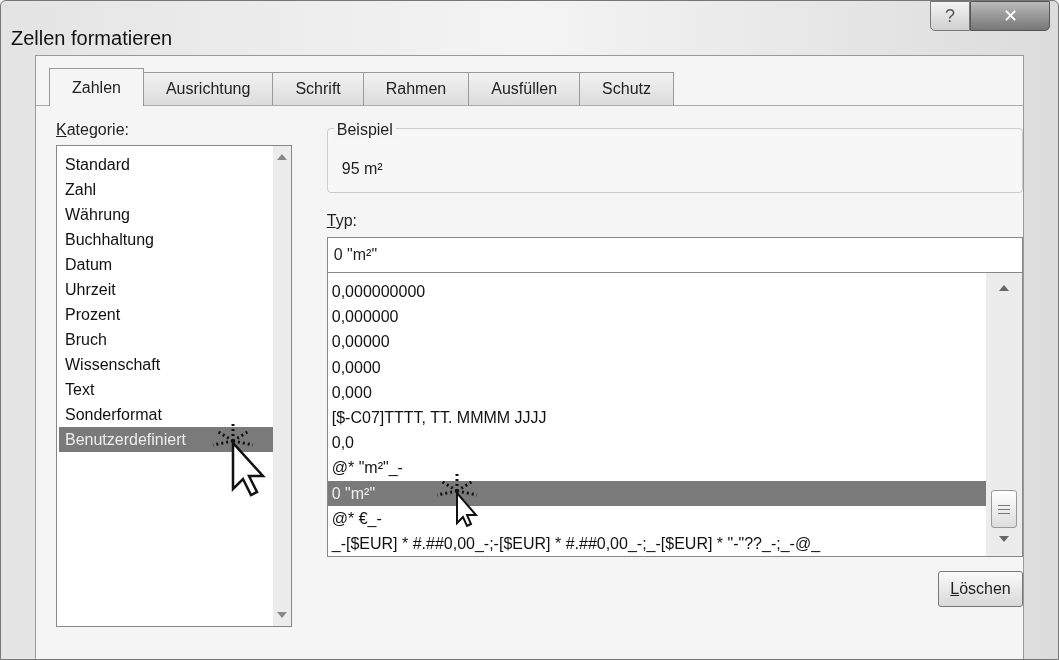 Image resolution: width=1059 pixels, height=660 pixels. Describe the element at coordinates (656, 367) in the screenshot. I see `list-item: 0,0000` at that location.